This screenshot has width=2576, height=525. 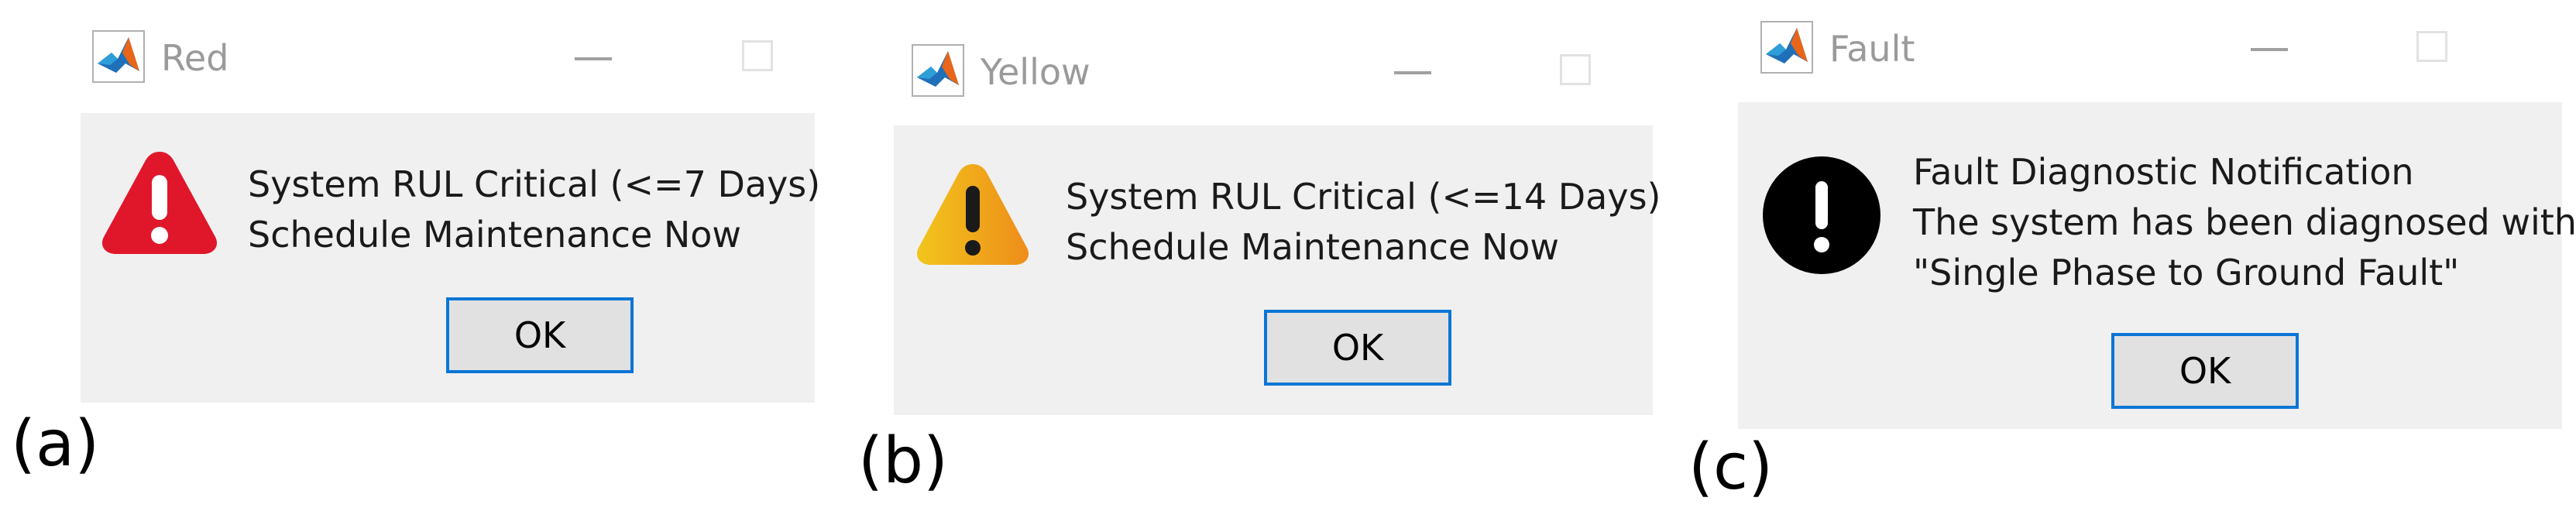 I want to click on message-line: Fault Diagnostic Notification, so click(x=2163, y=172).